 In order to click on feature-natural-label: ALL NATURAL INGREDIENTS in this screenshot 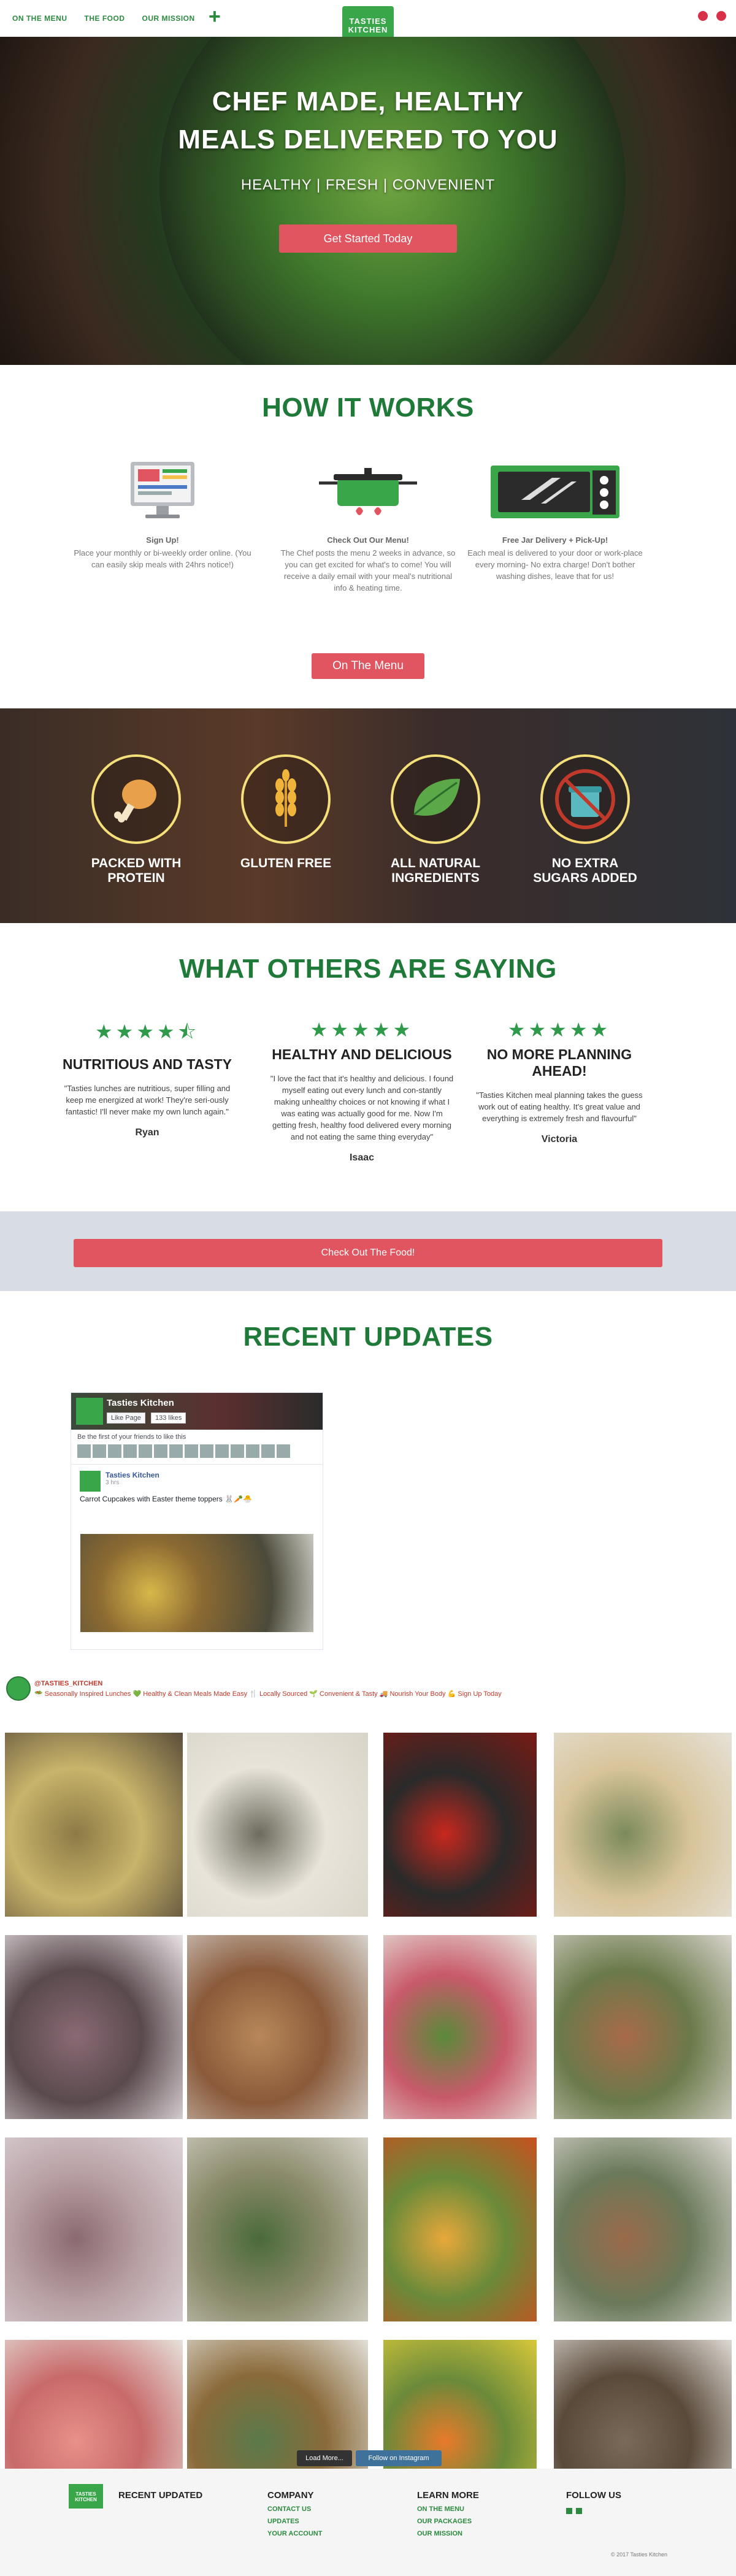, I will do `click(435, 870)`.